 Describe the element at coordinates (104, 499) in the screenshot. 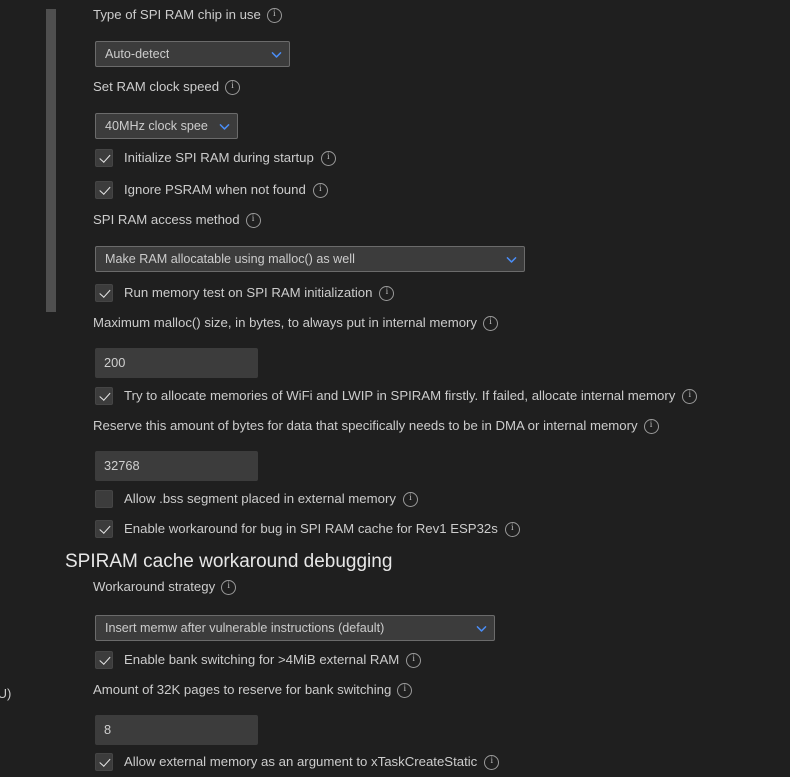

I see `checkbox-allow-bss-in-external-memory` at that location.